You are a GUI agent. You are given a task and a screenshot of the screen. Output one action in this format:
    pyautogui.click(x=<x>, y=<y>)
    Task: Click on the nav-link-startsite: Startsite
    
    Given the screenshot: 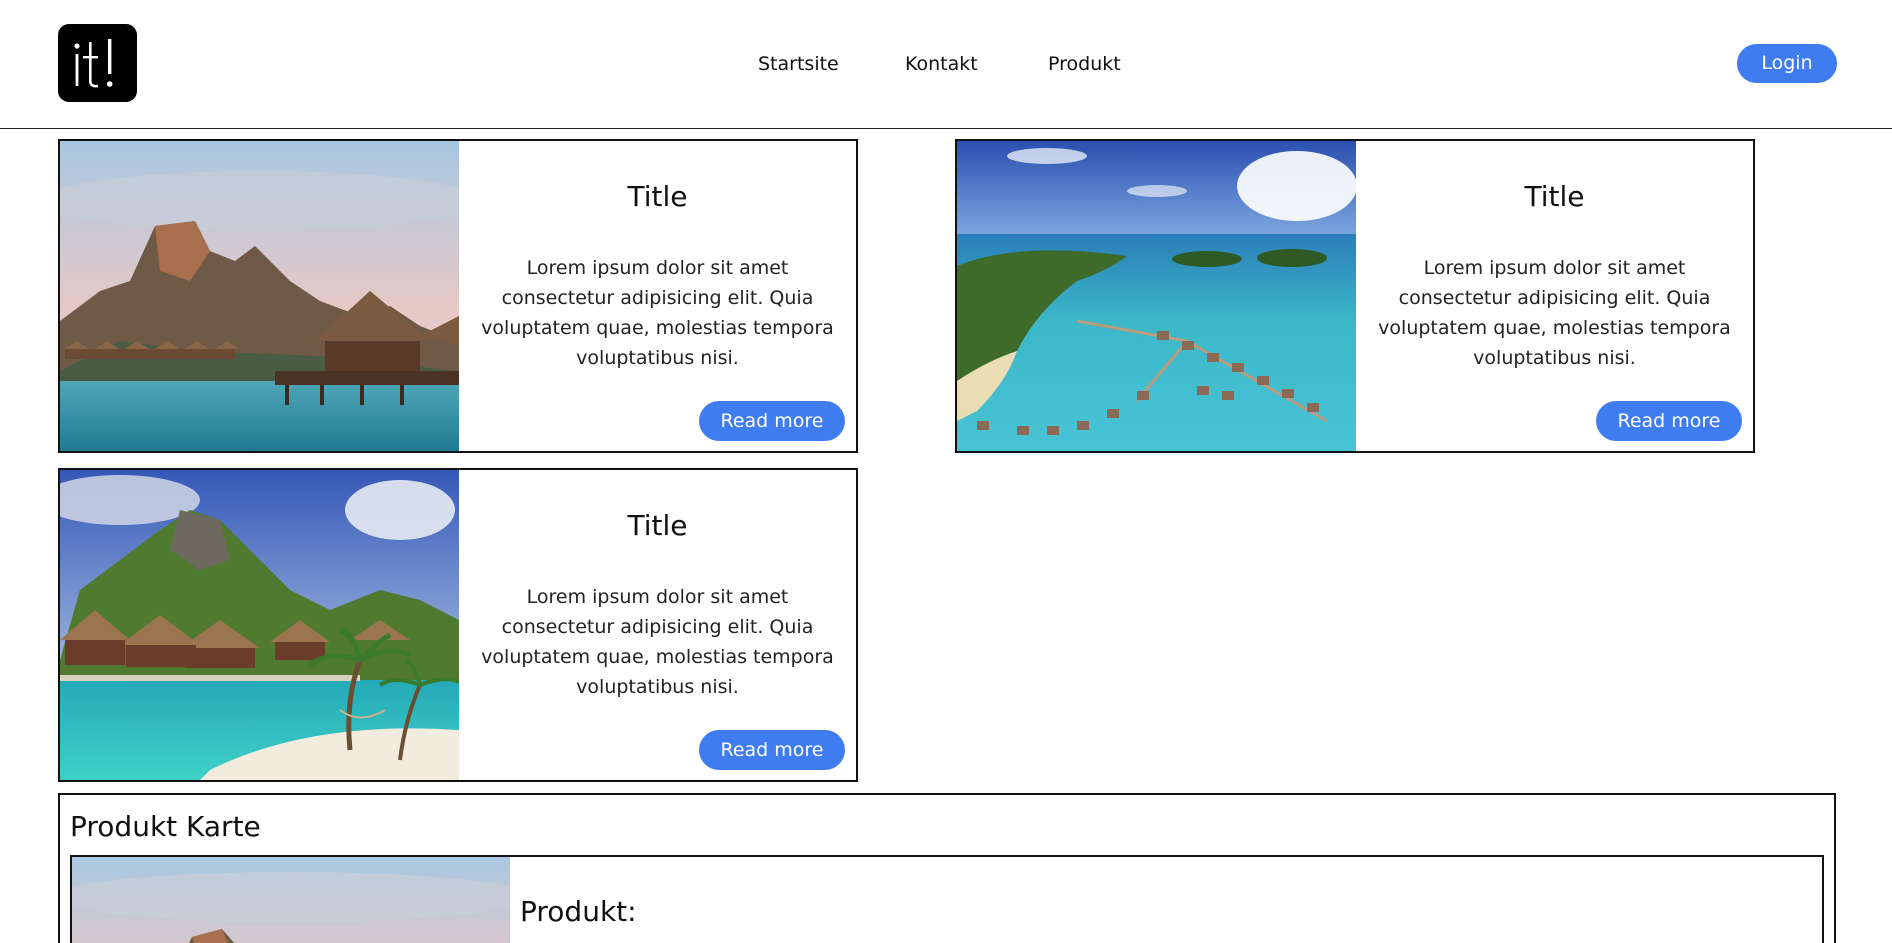 What is the action you would take?
    pyautogui.click(x=798, y=64)
    